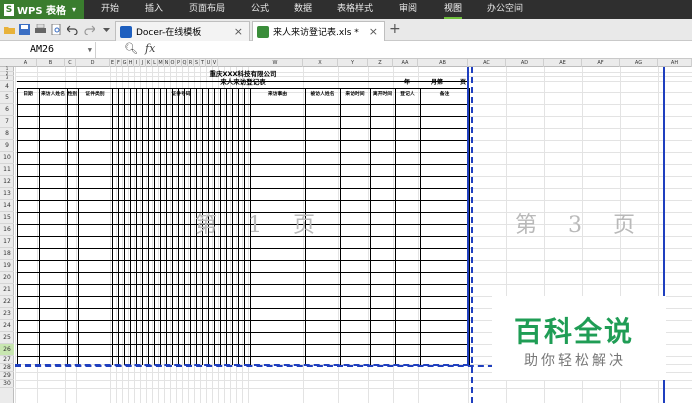 The height and width of the screenshot is (403, 692). I want to click on row-header-29: 29, so click(7, 376).